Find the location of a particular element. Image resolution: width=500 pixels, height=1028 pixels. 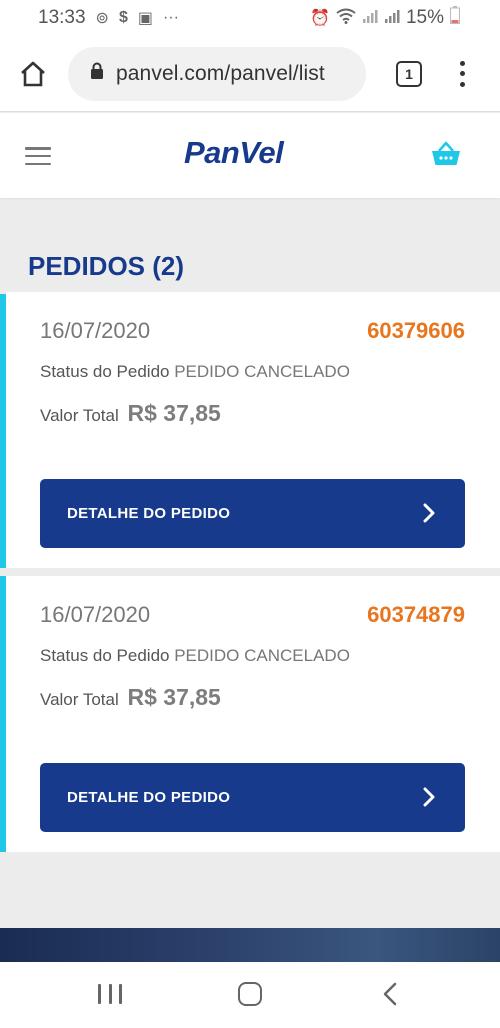

battery-icon is located at coordinates (455, 18).